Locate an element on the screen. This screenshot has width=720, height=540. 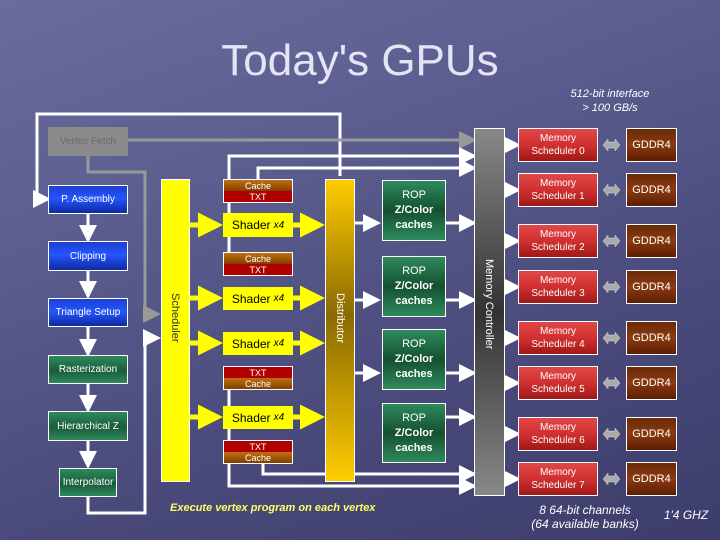
txt-cache-3: TXT Cache is located at coordinates (258, 378).